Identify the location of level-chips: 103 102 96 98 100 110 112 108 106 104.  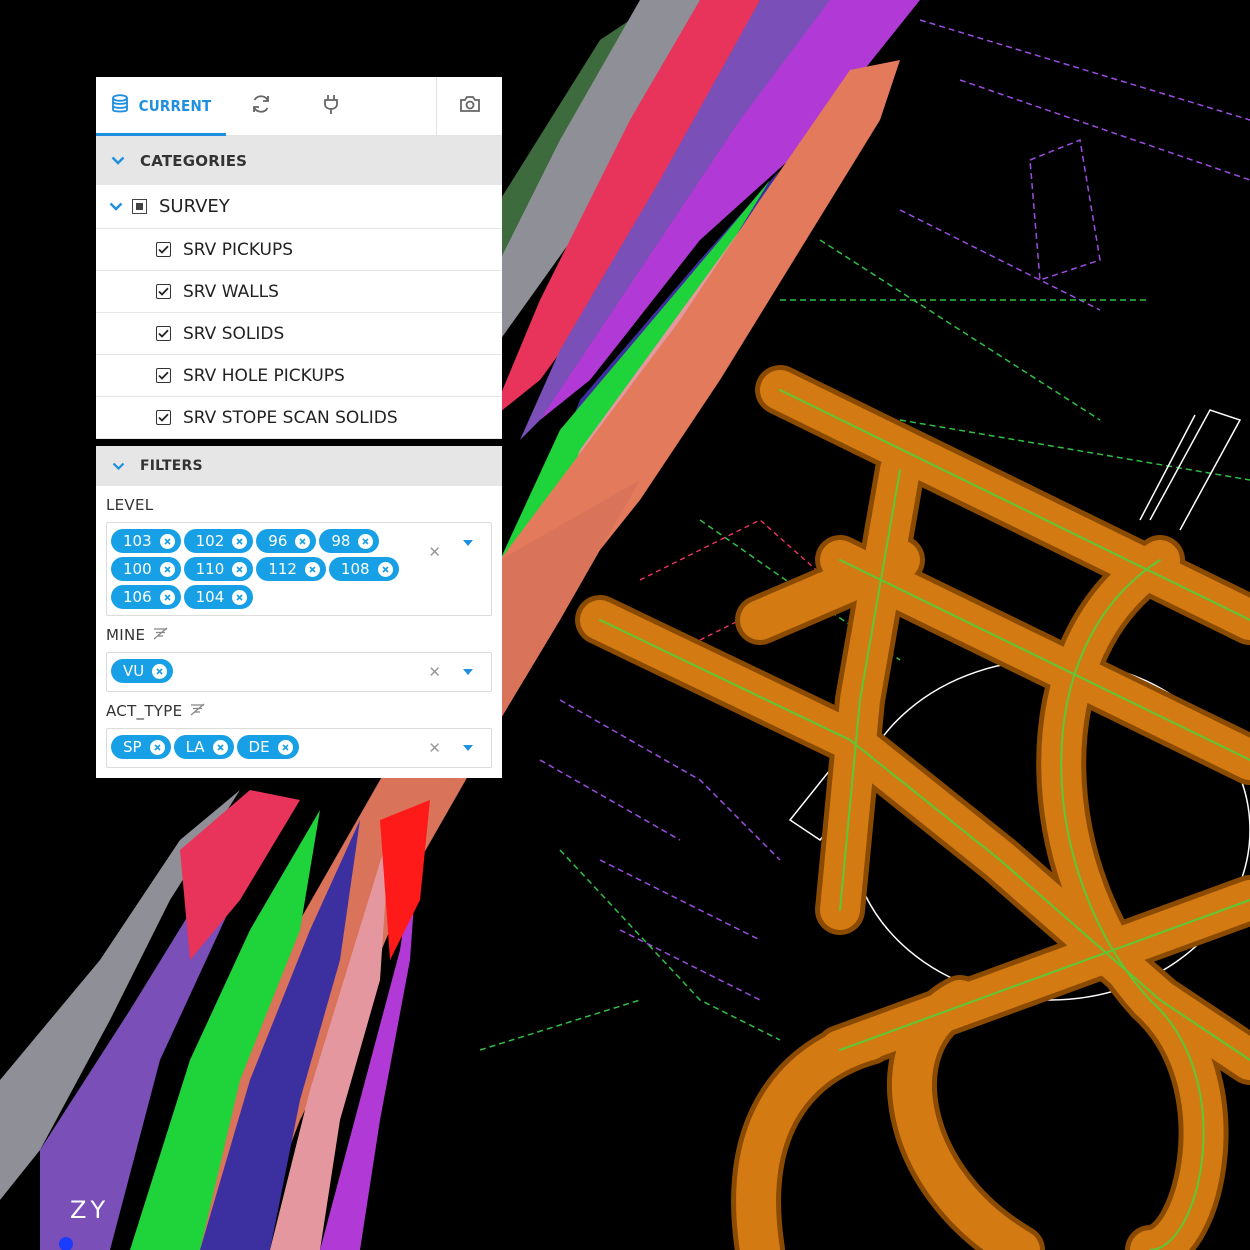
(266, 569).